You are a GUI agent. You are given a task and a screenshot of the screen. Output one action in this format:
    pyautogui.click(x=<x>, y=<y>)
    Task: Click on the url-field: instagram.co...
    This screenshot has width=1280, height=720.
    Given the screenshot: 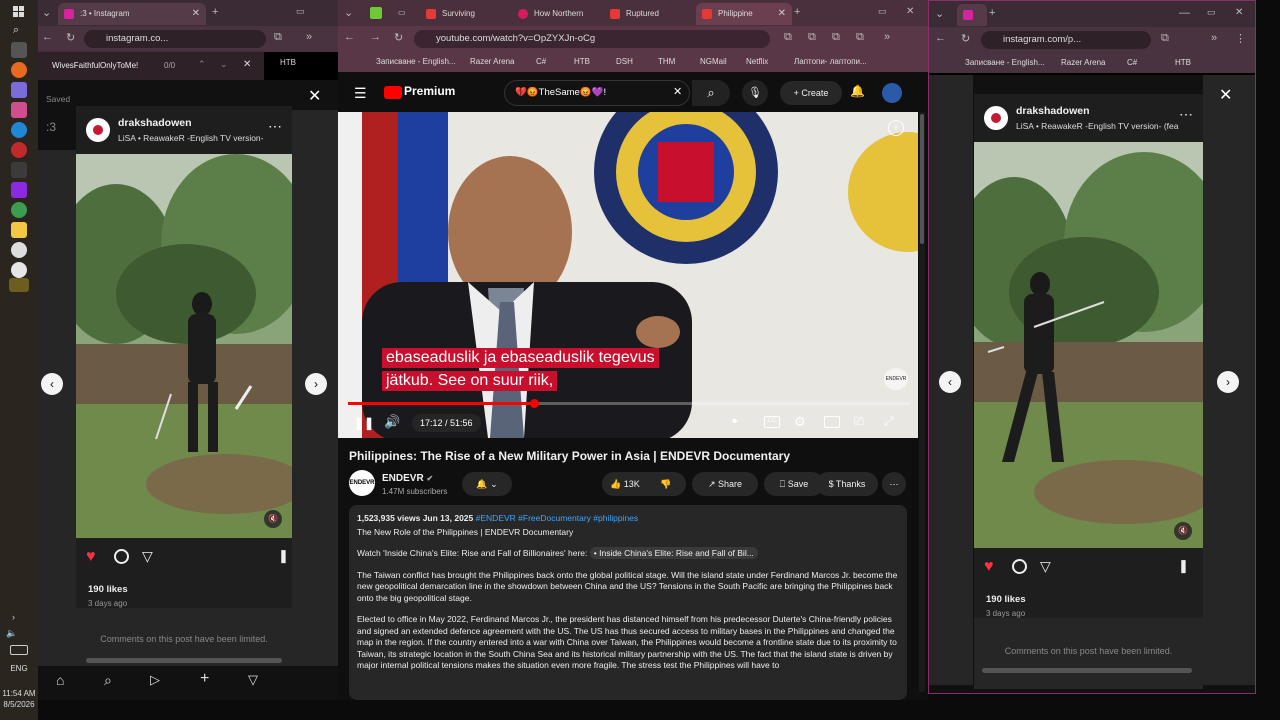 What is the action you would take?
    pyautogui.click(x=175, y=39)
    